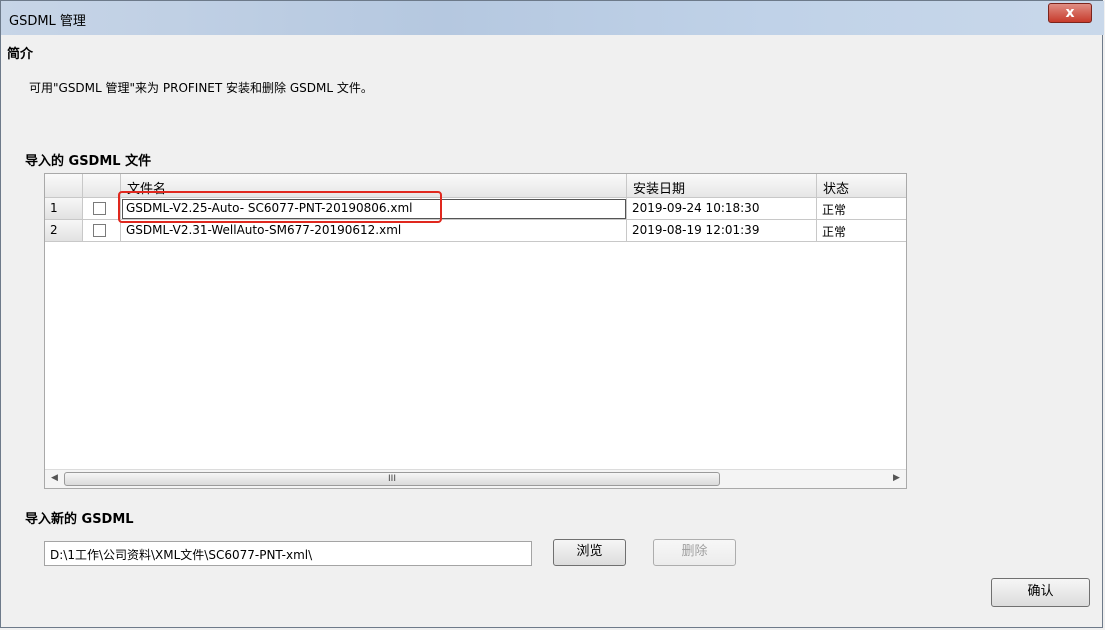  What do you see at coordinates (861, 186) in the screenshot?
I see `header-status: 状态` at bounding box center [861, 186].